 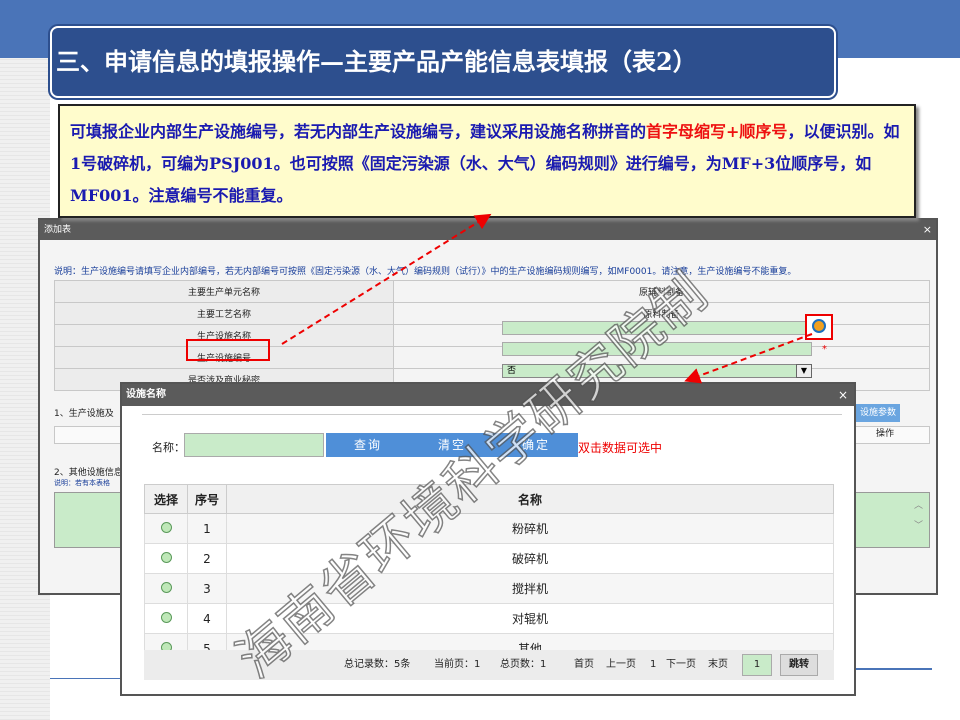 I want to click on code-label-highlight, so click(x=228, y=350).